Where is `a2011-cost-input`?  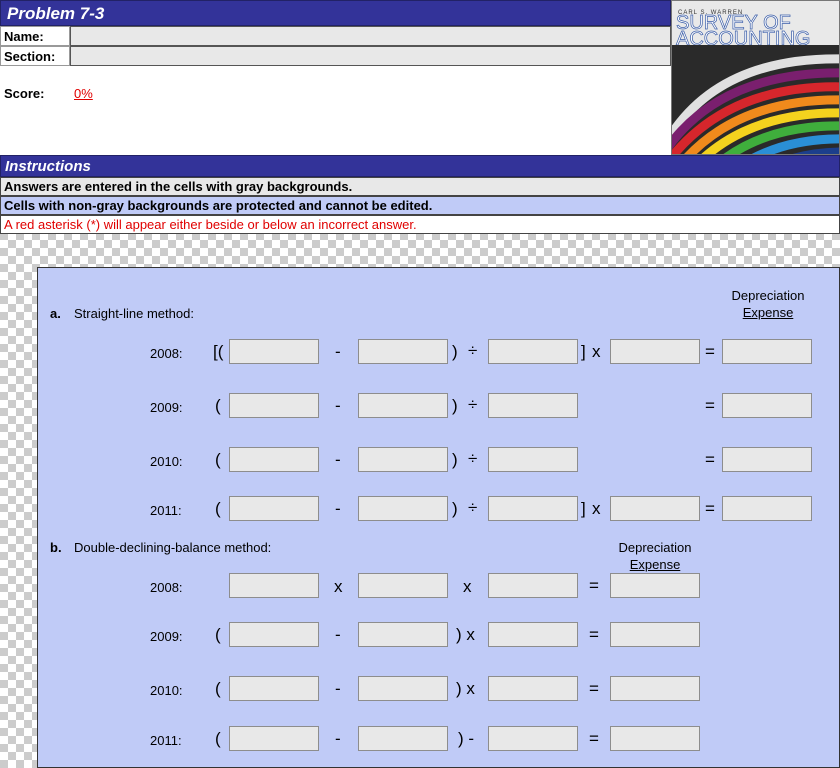
a2011-cost-input is located at coordinates (274, 508).